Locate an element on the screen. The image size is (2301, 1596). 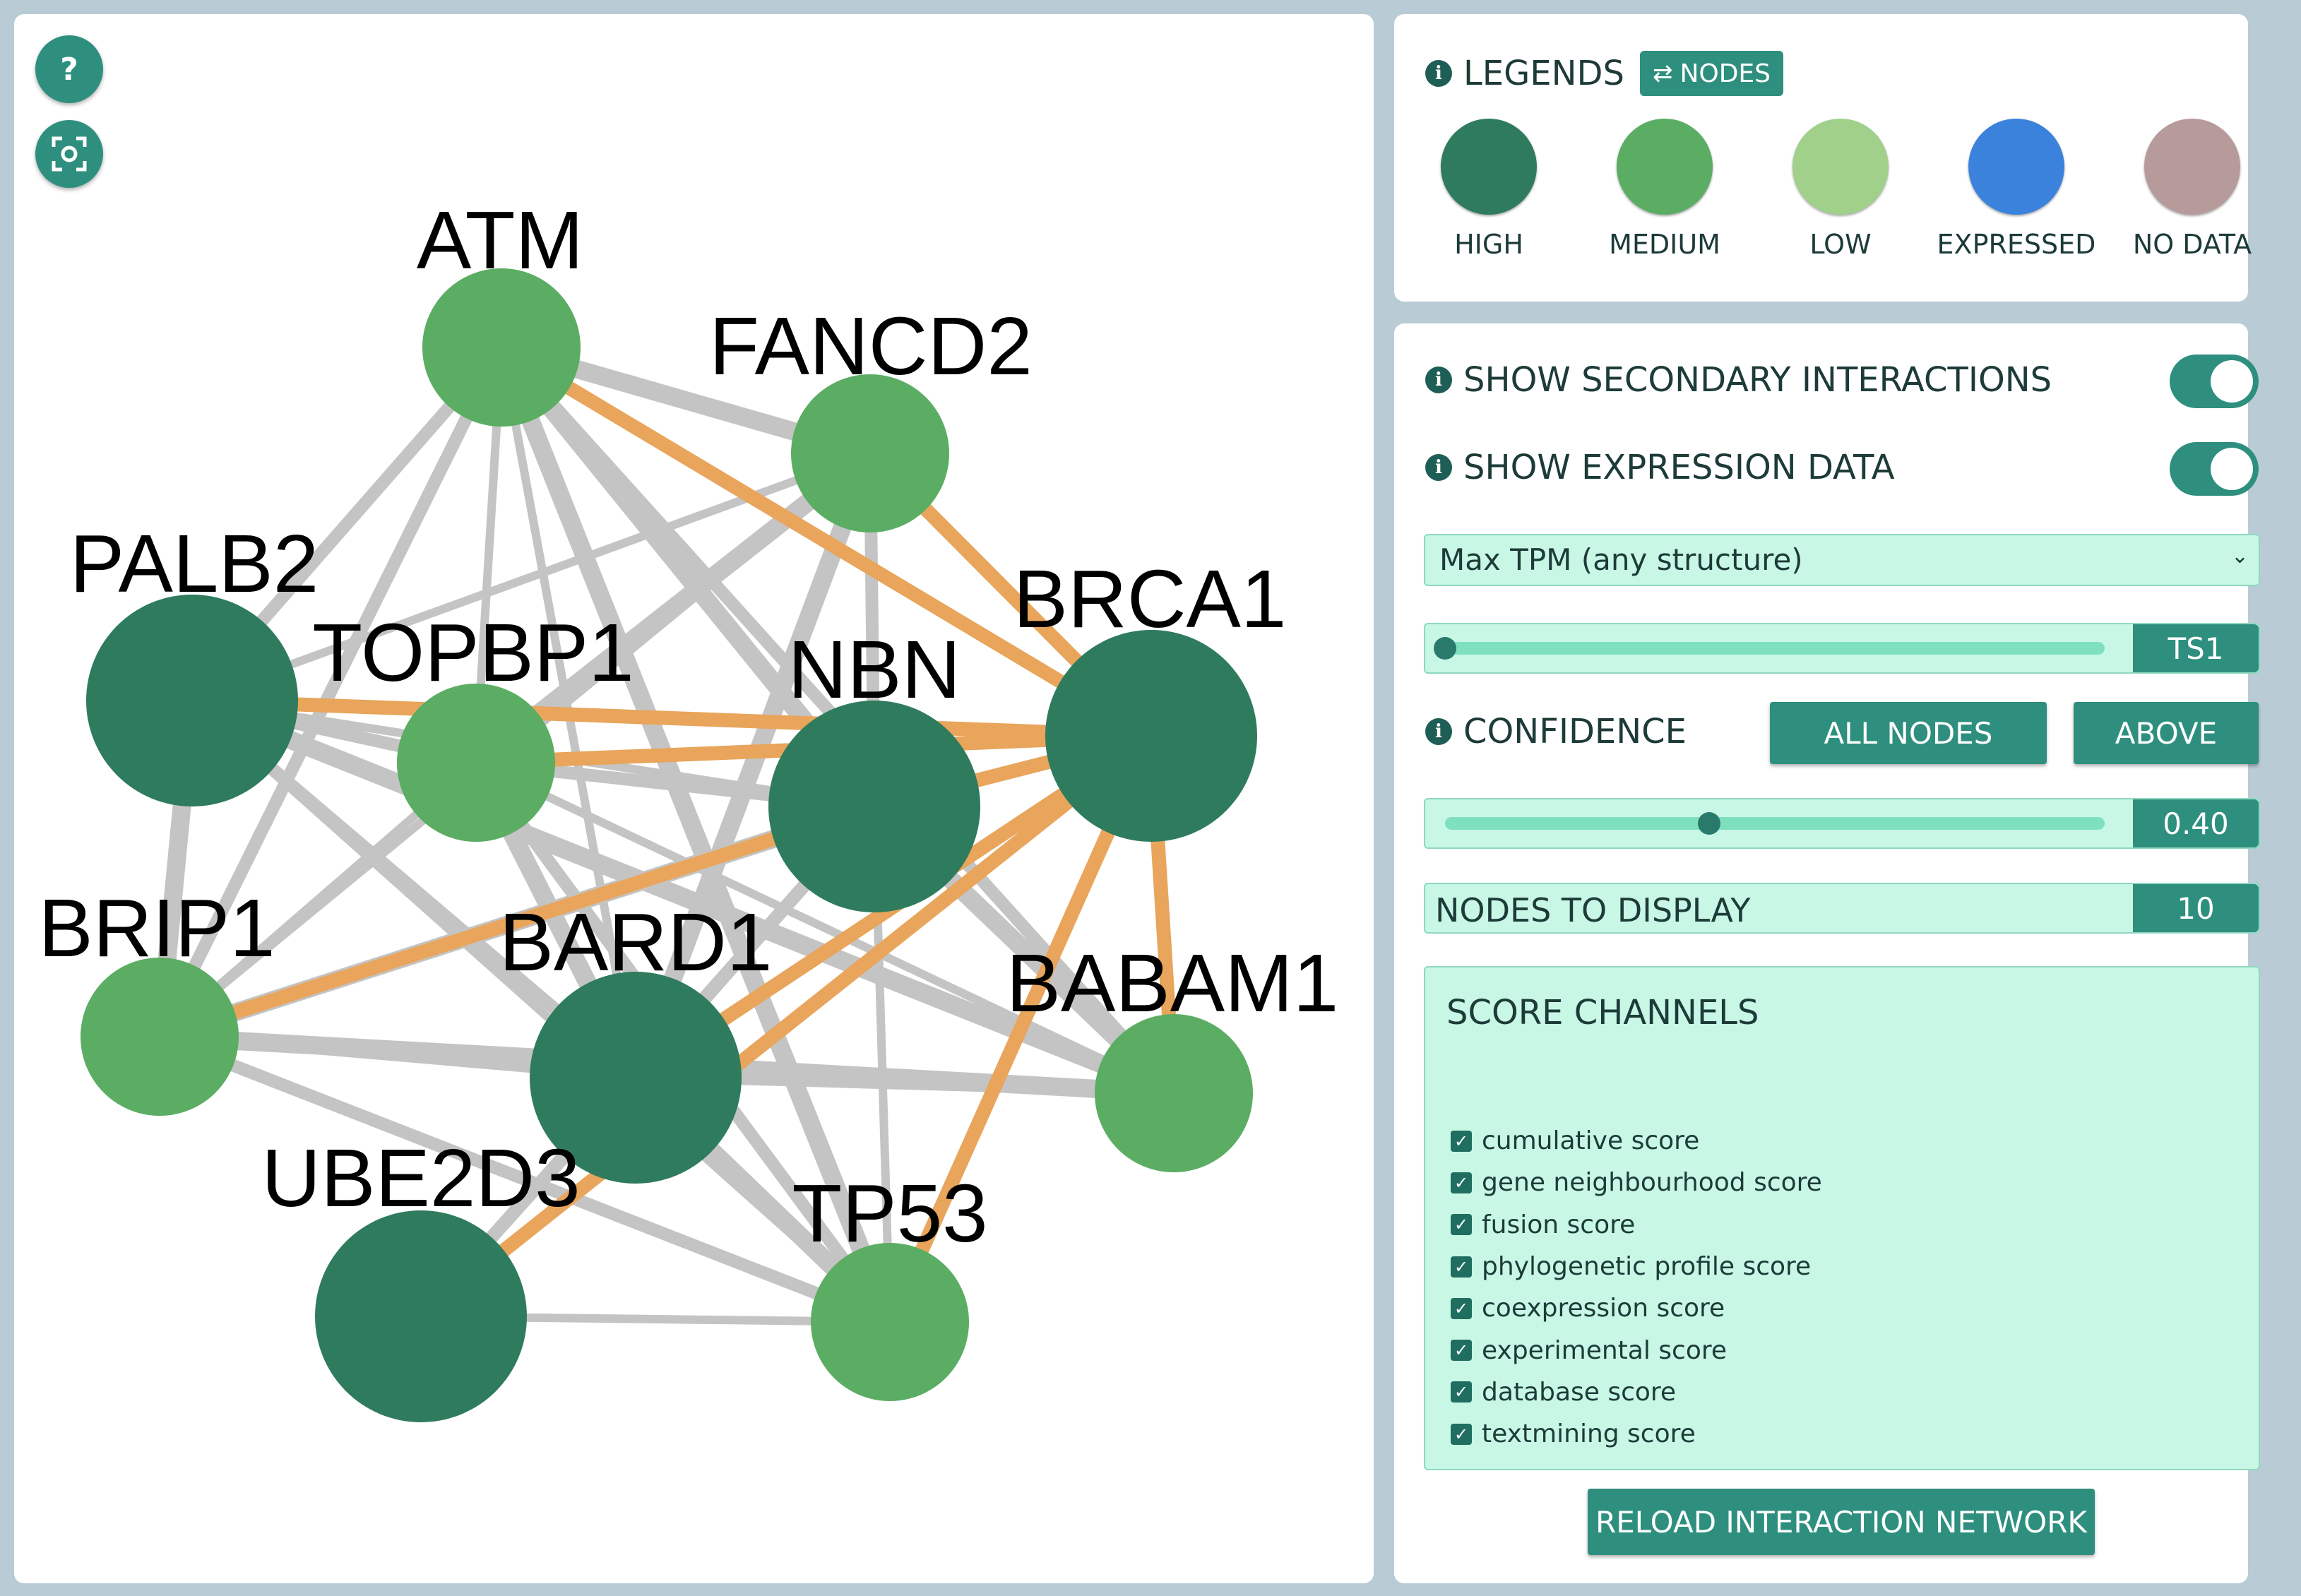
help-button: ? is located at coordinates (69, 69).